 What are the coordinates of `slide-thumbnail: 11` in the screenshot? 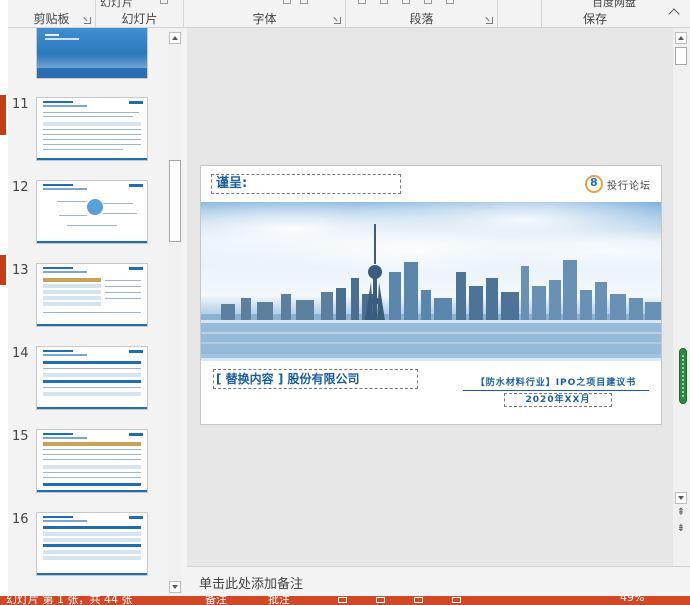 It's located at (89, 132).